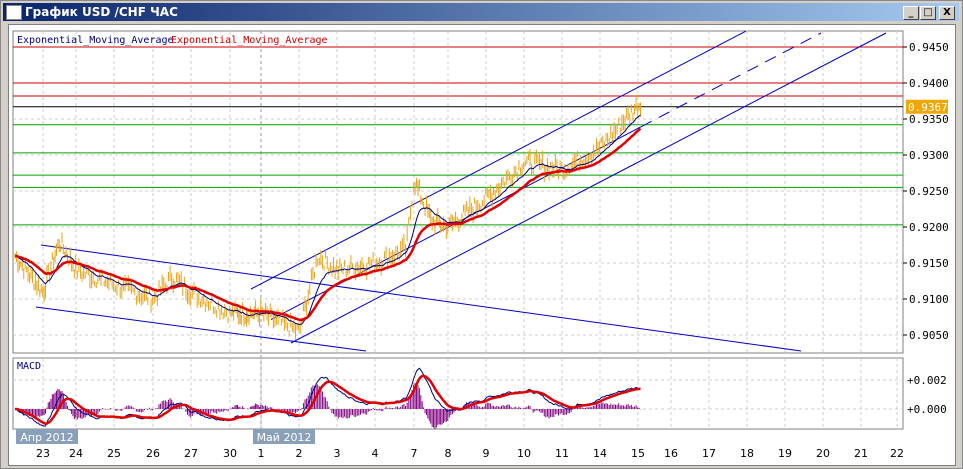  I want to click on date-label: 26, so click(153, 453).